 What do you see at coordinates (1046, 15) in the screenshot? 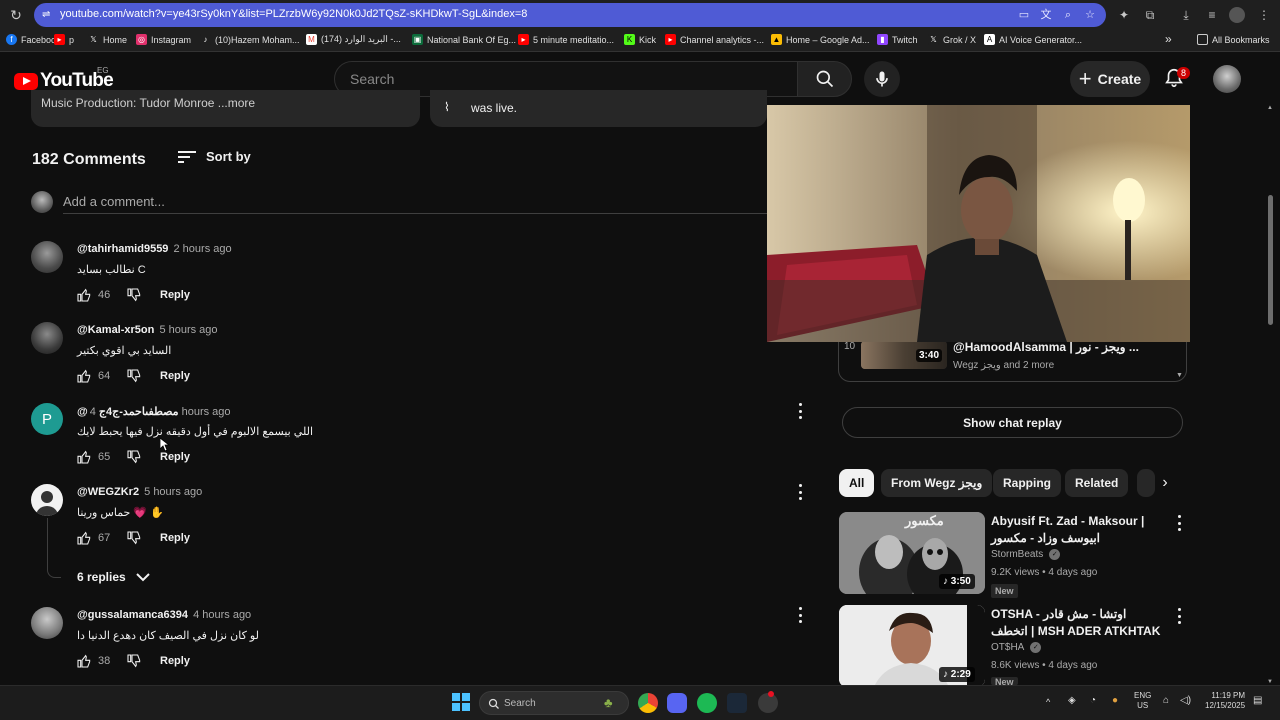
I see `translate-icon: 文` at bounding box center [1046, 15].